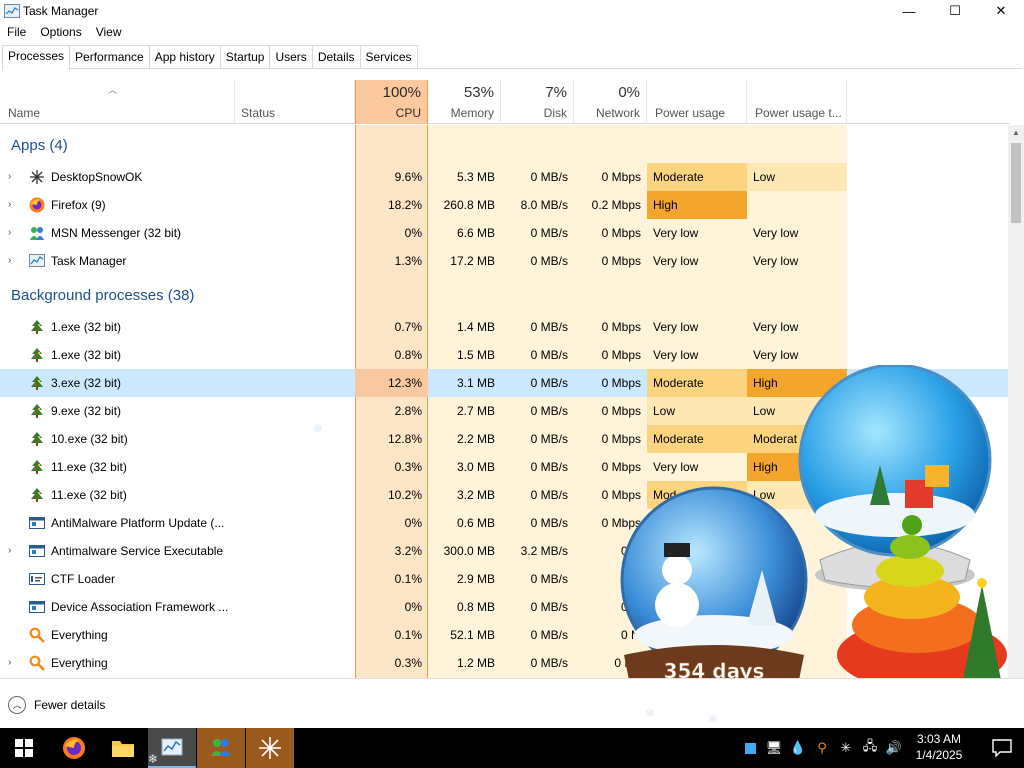 The height and width of the screenshot is (768, 1024). I want to click on tab-startup: Startup, so click(245, 56).